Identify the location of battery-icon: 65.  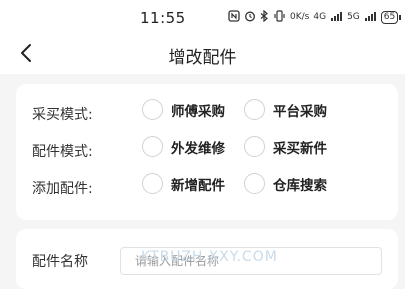
(391, 17).